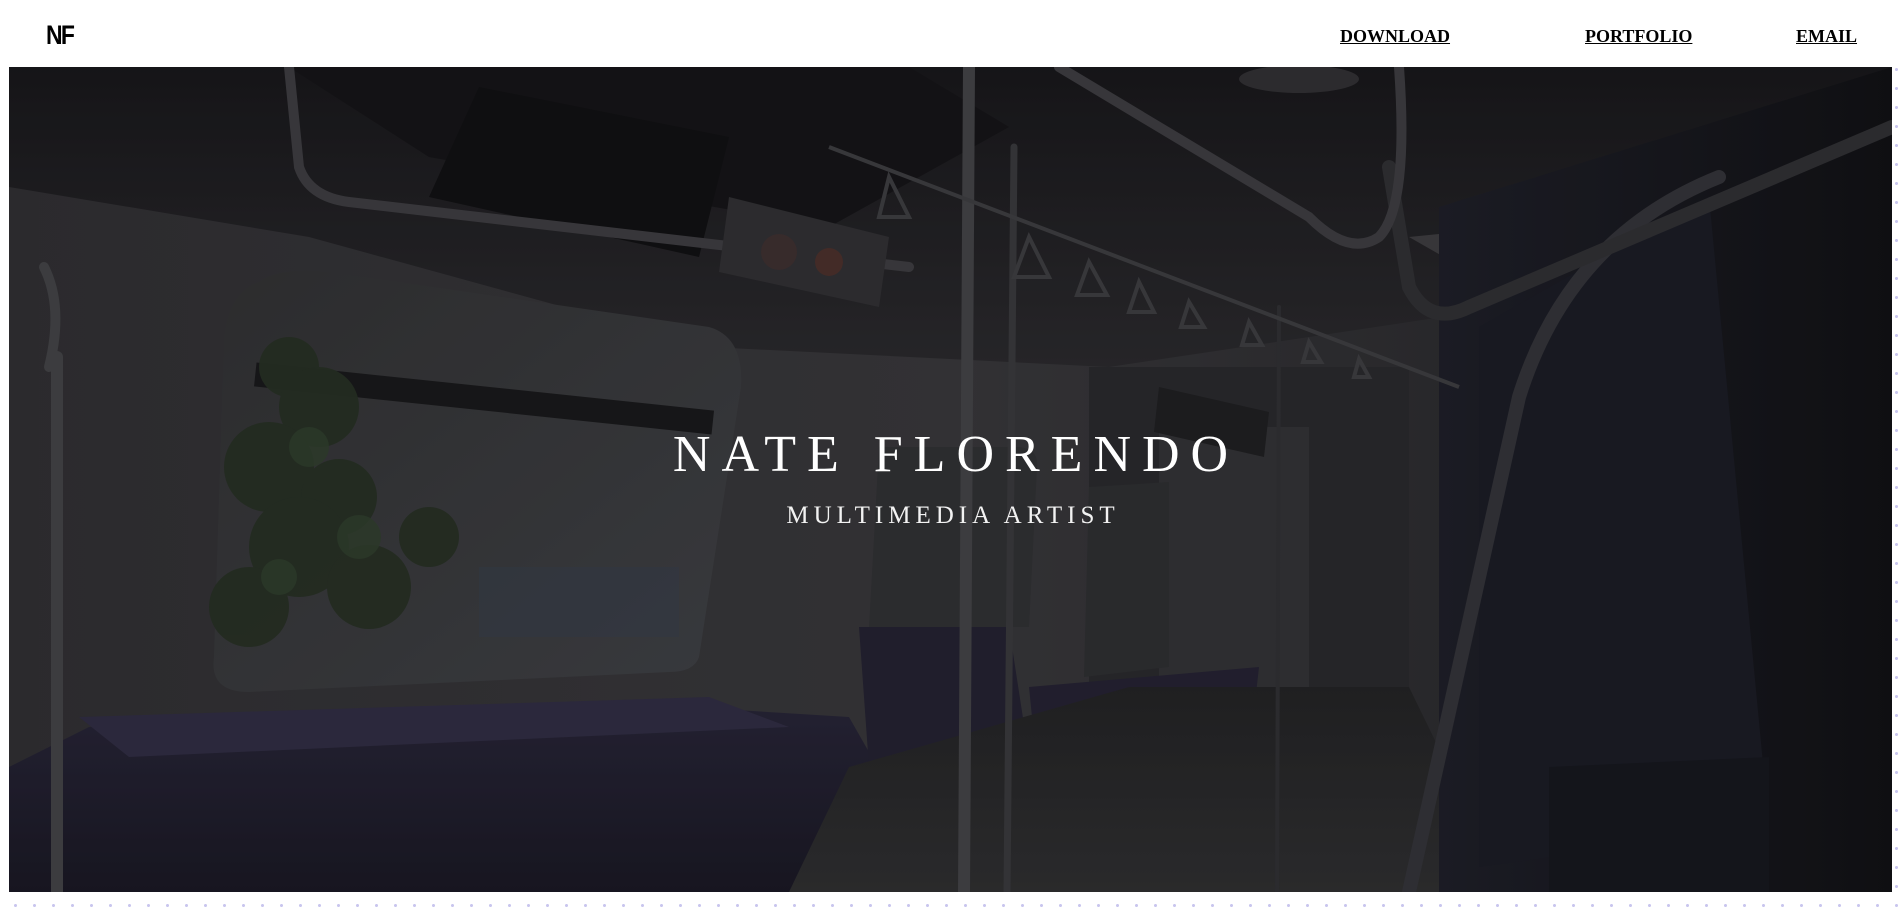 Image resolution: width=1900 pixels, height=909 pixels. I want to click on hero-title: NATE FLORENDO, so click(956, 454).